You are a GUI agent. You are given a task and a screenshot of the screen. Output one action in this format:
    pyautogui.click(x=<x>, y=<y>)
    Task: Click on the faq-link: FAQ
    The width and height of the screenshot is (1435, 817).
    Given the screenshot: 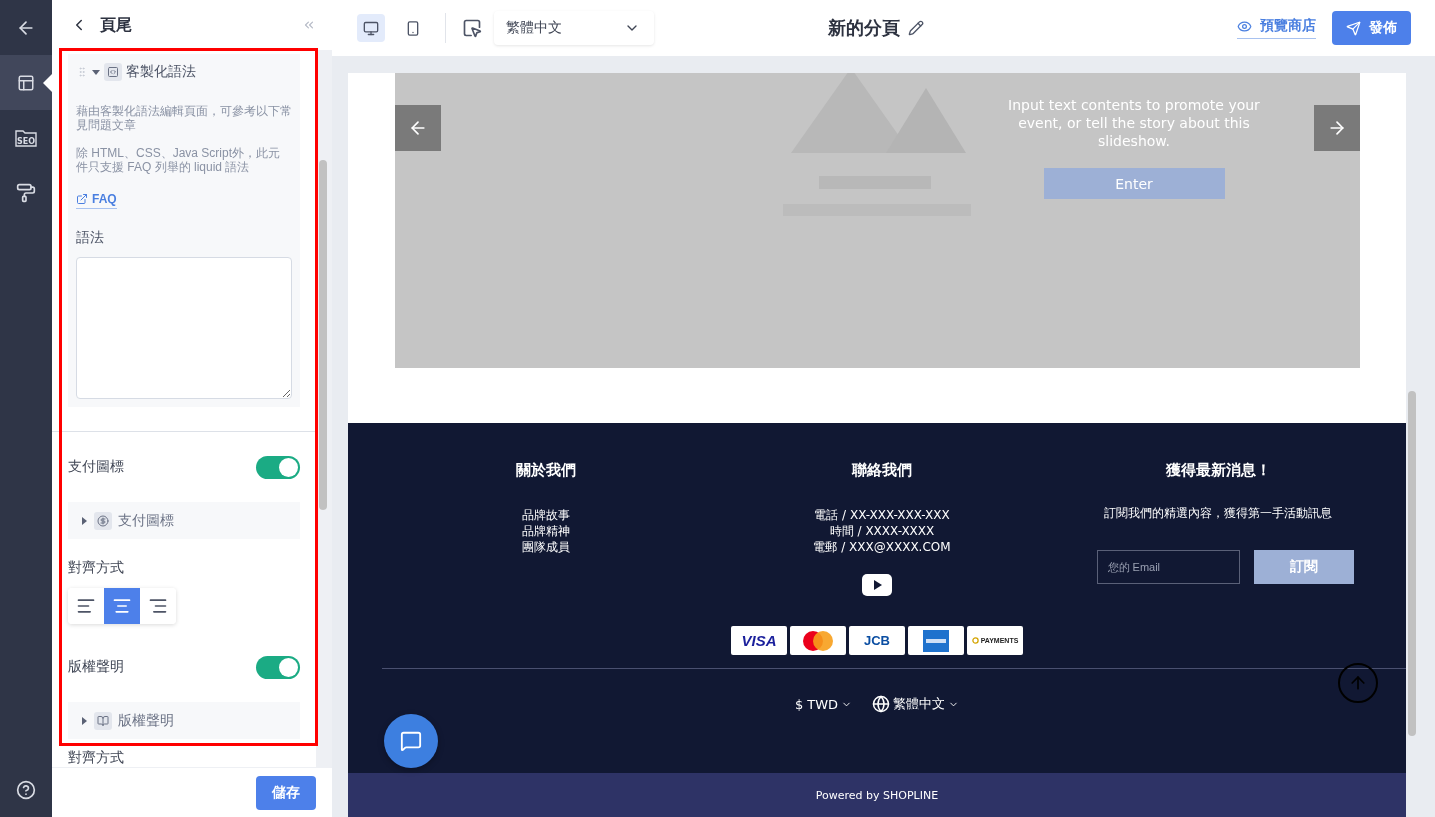 What is the action you would take?
    pyautogui.click(x=96, y=200)
    